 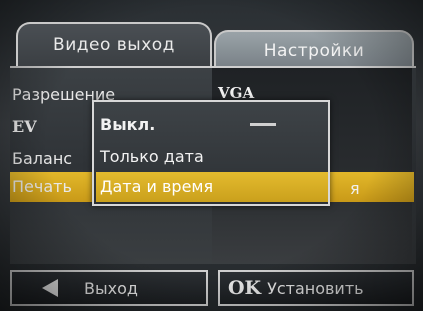 I want to click on set-button: OK Установить, so click(x=316, y=288).